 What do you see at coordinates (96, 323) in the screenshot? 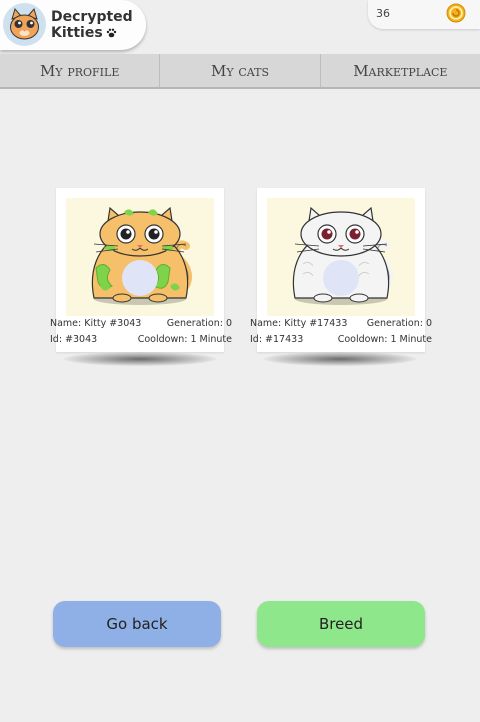
I see `cat-name: Name: Kitty #3043` at bounding box center [96, 323].